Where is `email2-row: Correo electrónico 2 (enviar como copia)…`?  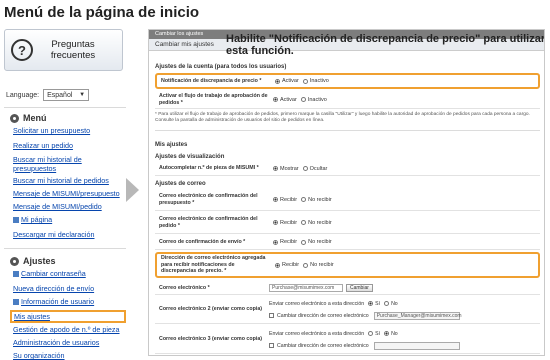 email2-row: Correo electrónico 2 (enviar como copia)… is located at coordinates (347, 310).